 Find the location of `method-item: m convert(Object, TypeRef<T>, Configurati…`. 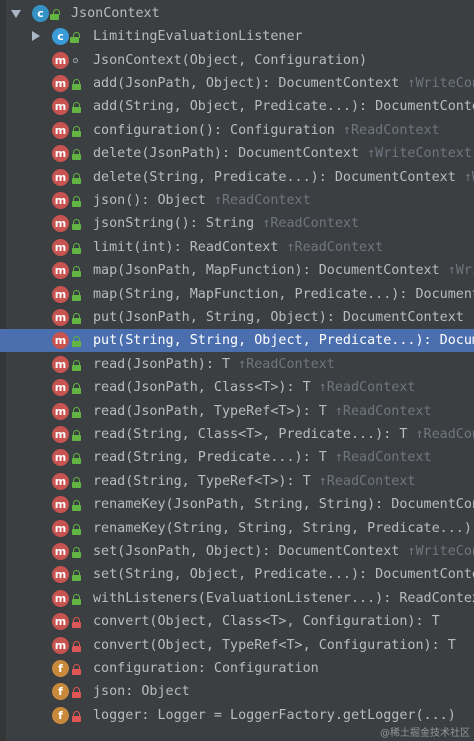

method-item: m convert(Object, TypeRef<T>, Configurati… is located at coordinates (237, 645).